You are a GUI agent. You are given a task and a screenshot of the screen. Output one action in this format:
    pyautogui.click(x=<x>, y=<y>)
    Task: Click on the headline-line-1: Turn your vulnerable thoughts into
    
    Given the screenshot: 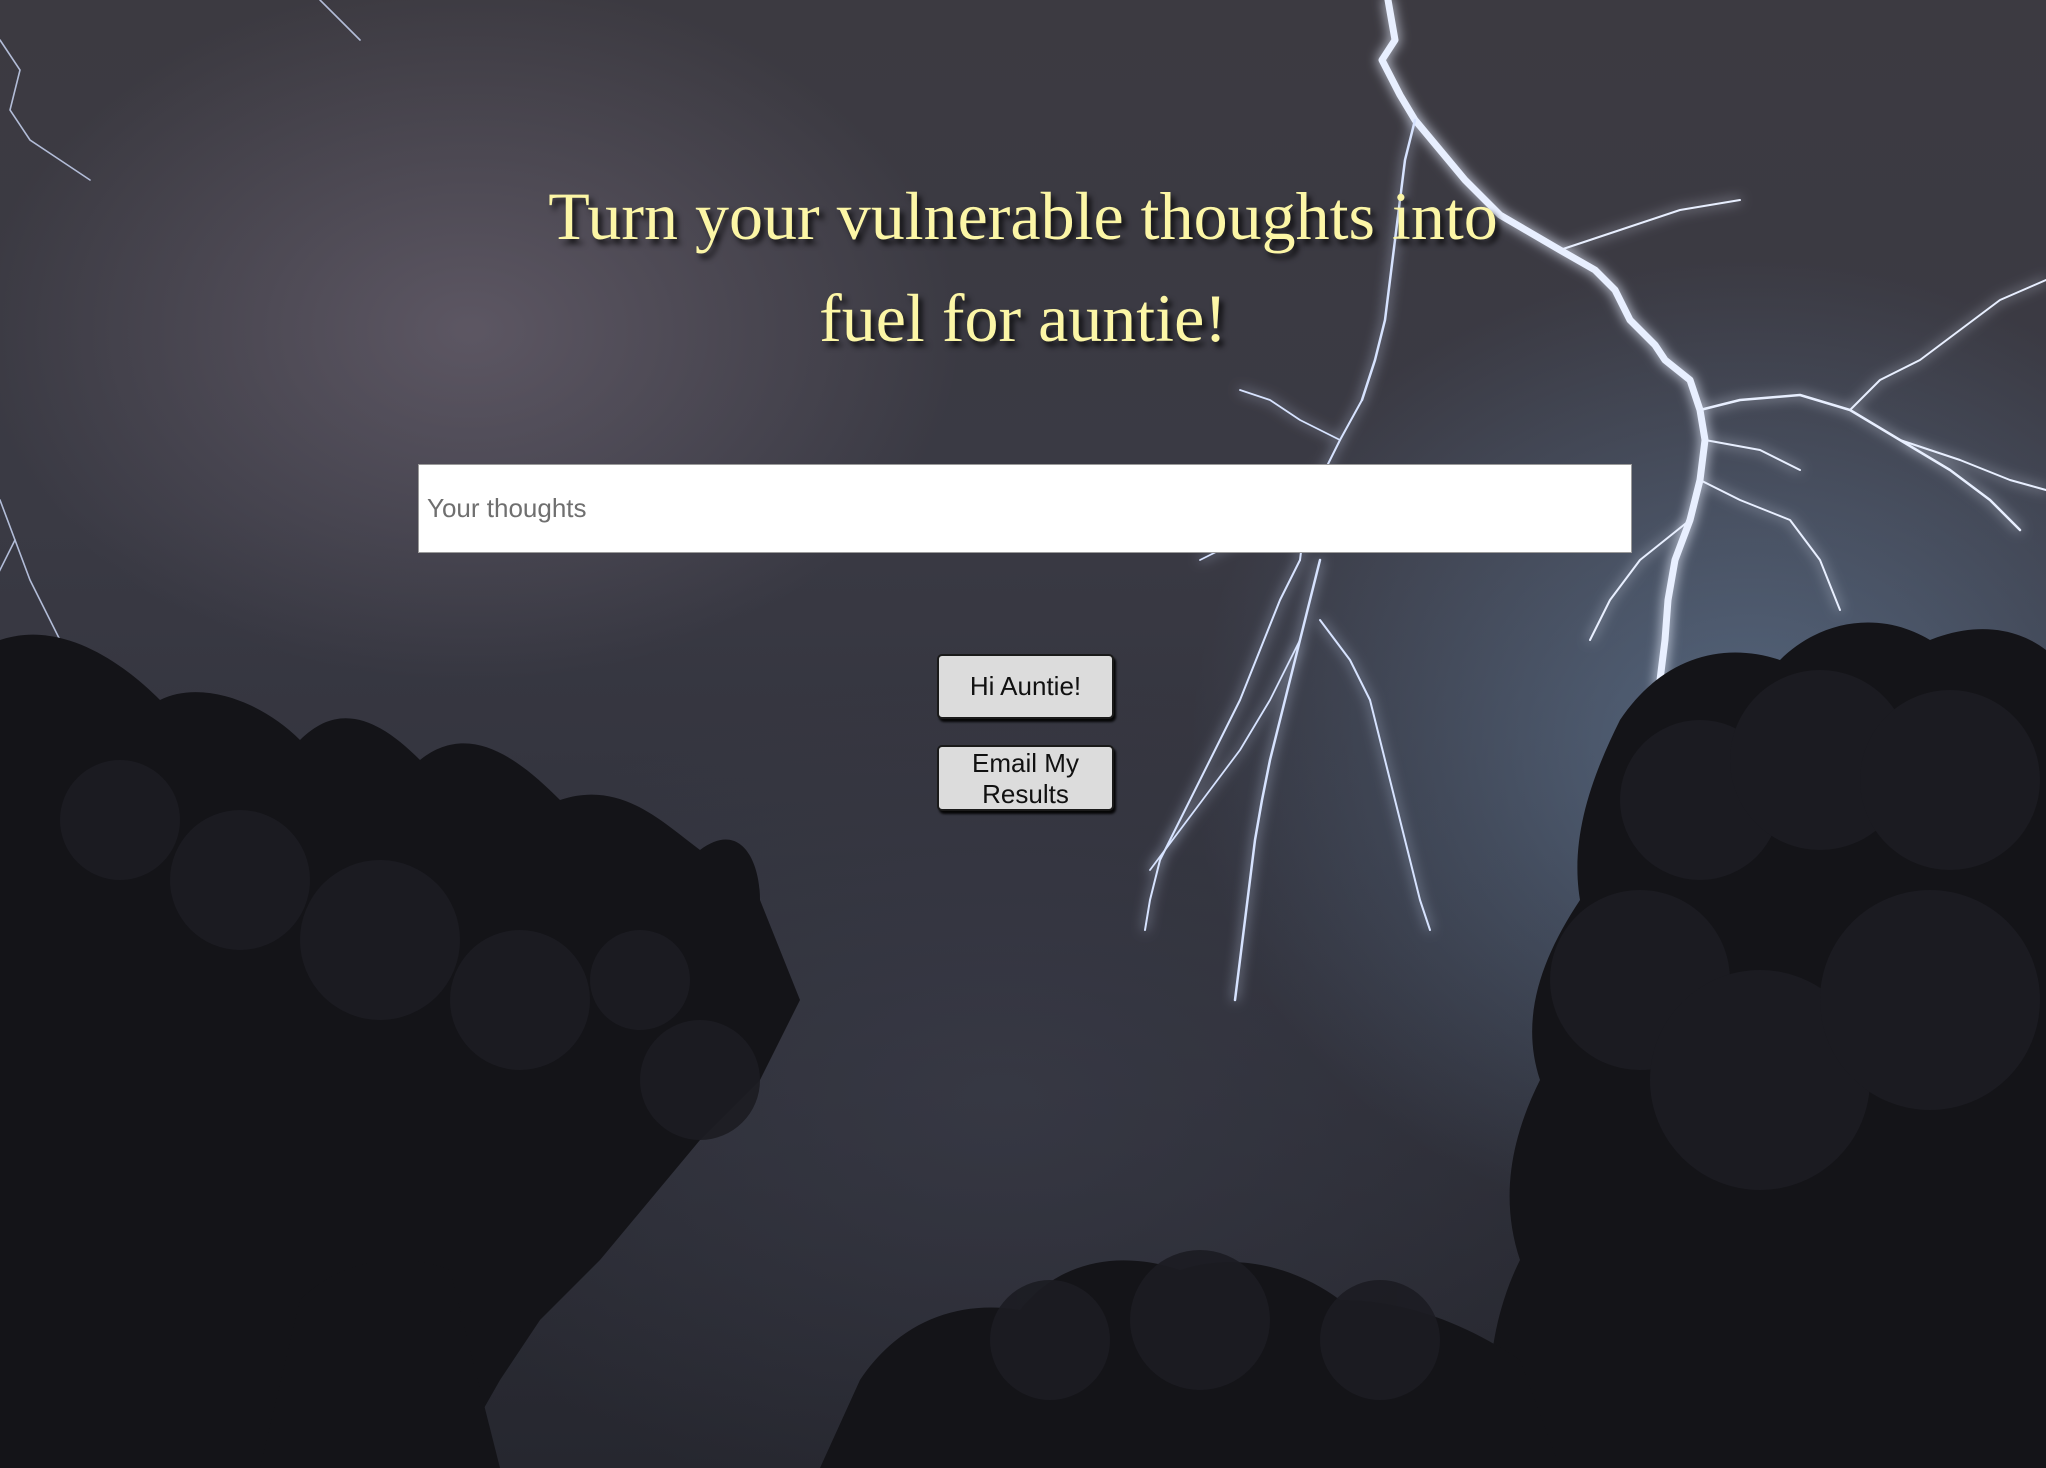 What is the action you would take?
    pyautogui.click(x=1023, y=216)
    